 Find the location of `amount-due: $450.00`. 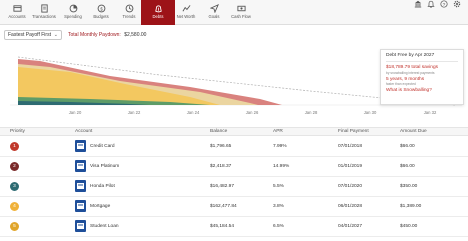

amount-due: $450.00 is located at coordinates (409, 226).